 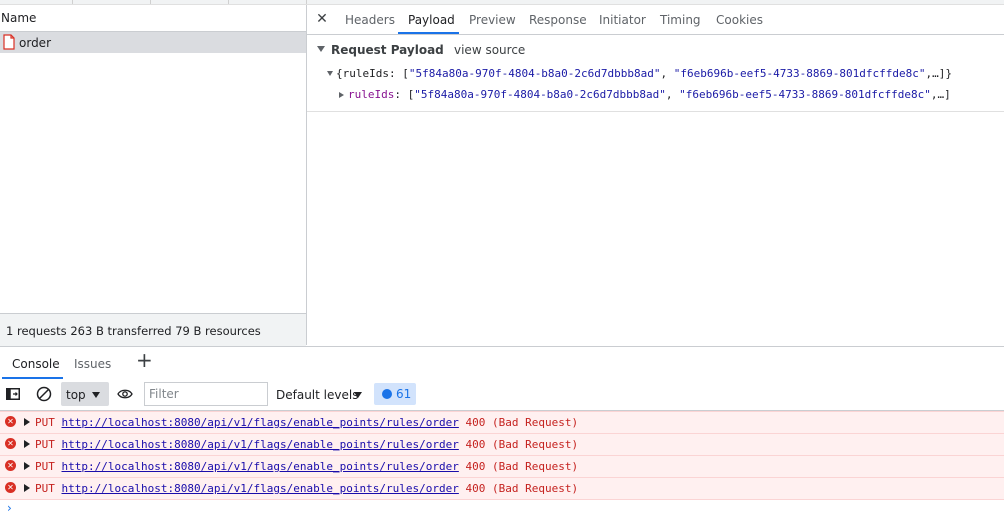 What do you see at coordinates (502, 363) in the screenshot?
I see `drawer-tabbar: Console Issues +` at bounding box center [502, 363].